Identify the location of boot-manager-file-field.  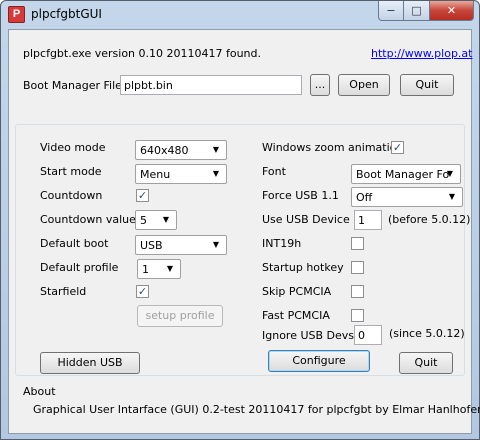
(211, 85).